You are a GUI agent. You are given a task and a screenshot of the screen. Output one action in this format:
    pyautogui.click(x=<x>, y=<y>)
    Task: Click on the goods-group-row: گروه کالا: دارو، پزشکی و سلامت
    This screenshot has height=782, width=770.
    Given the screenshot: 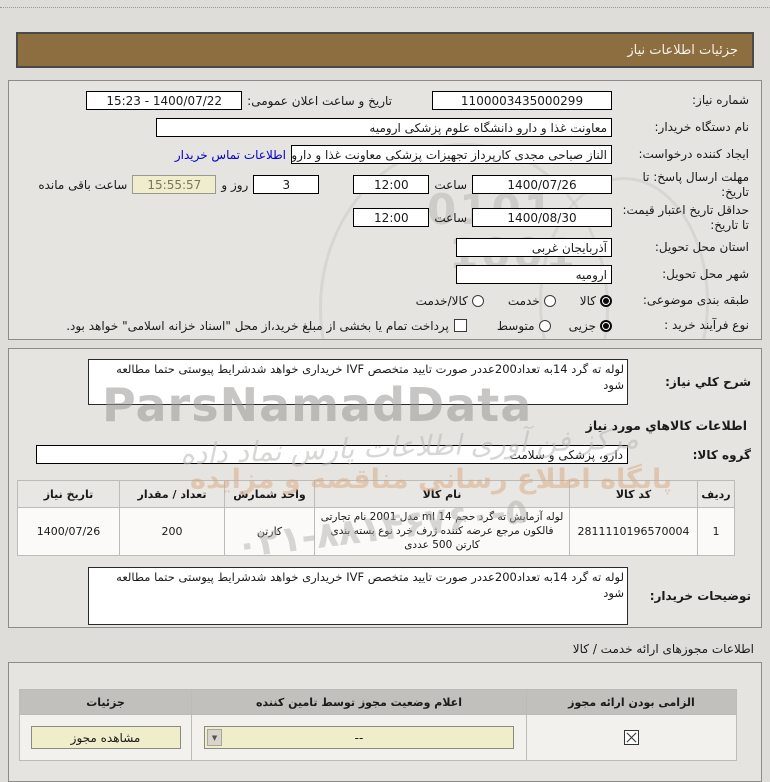 What is the action you would take?
    pyautogui.click(x=385, y=454)
    